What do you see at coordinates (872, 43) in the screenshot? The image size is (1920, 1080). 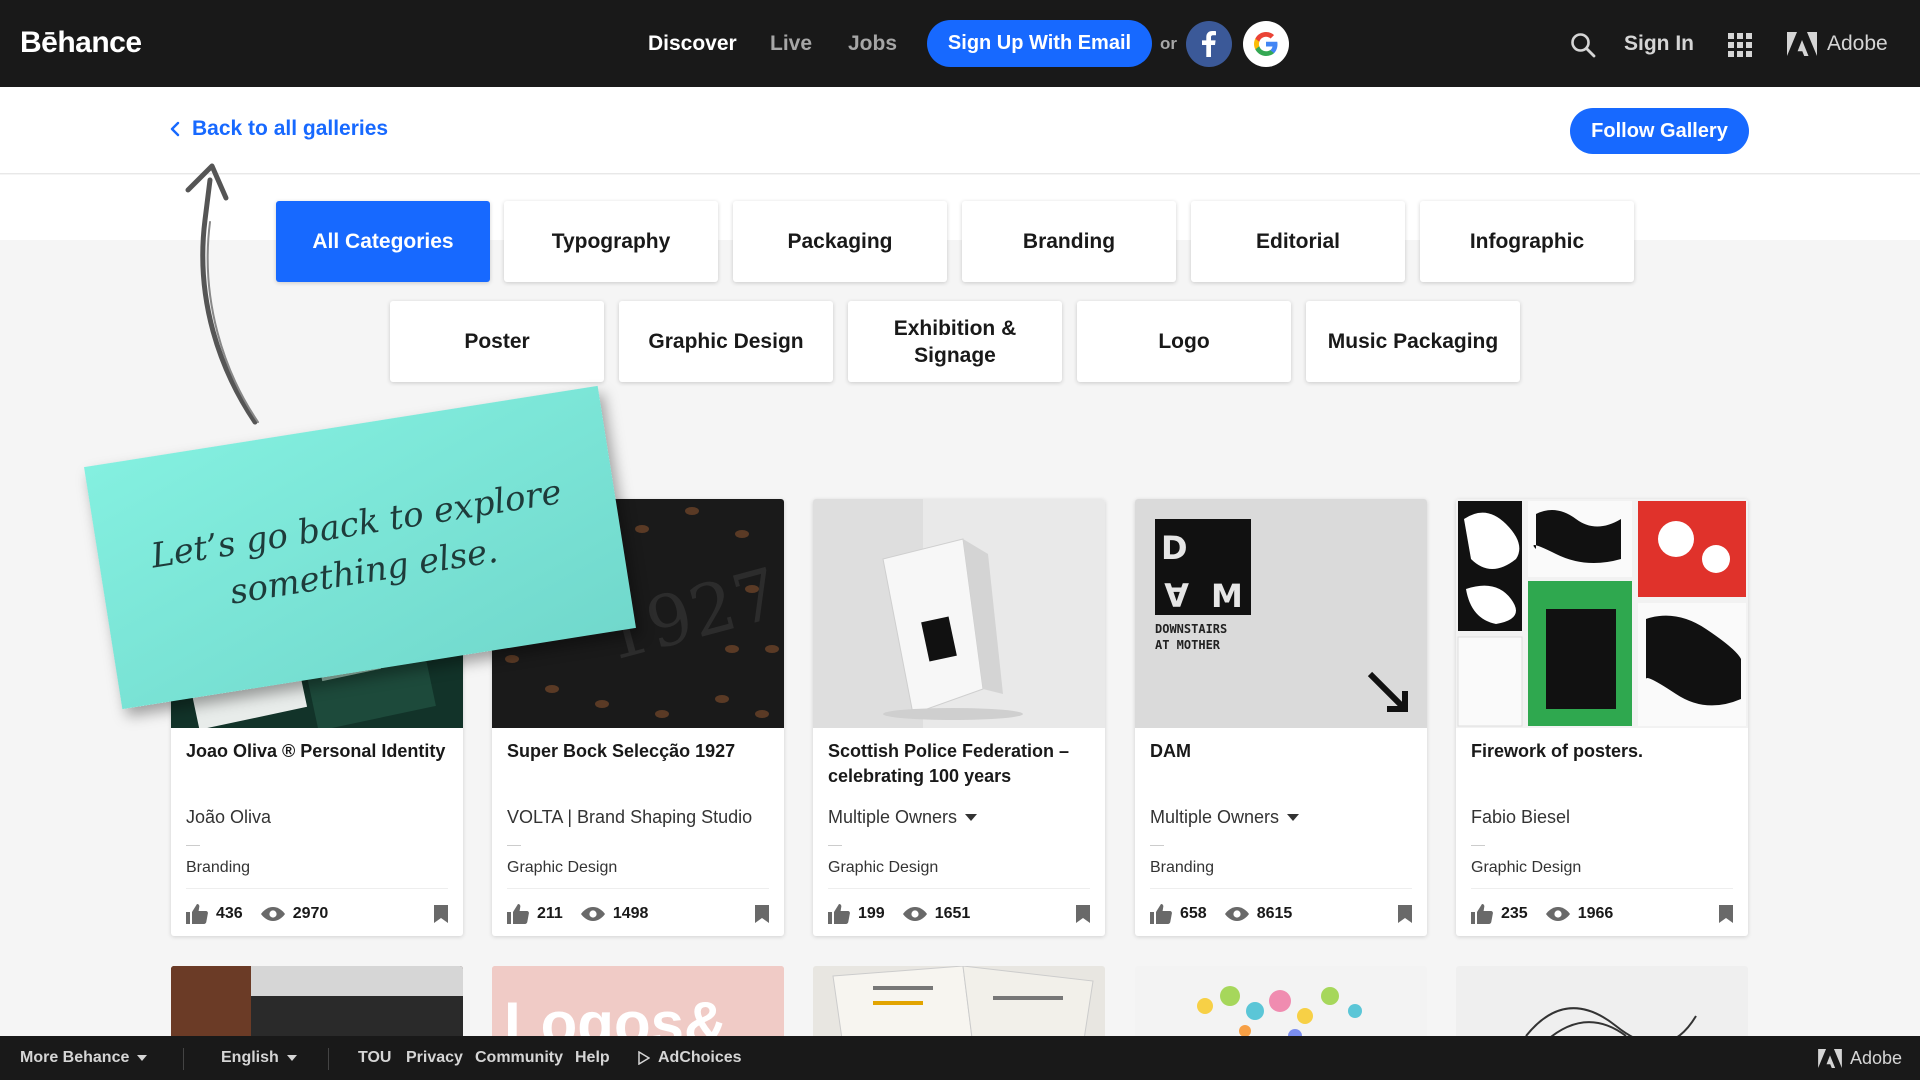 I see `nav-jobs: Jobs` at bounding box center [872, 43].